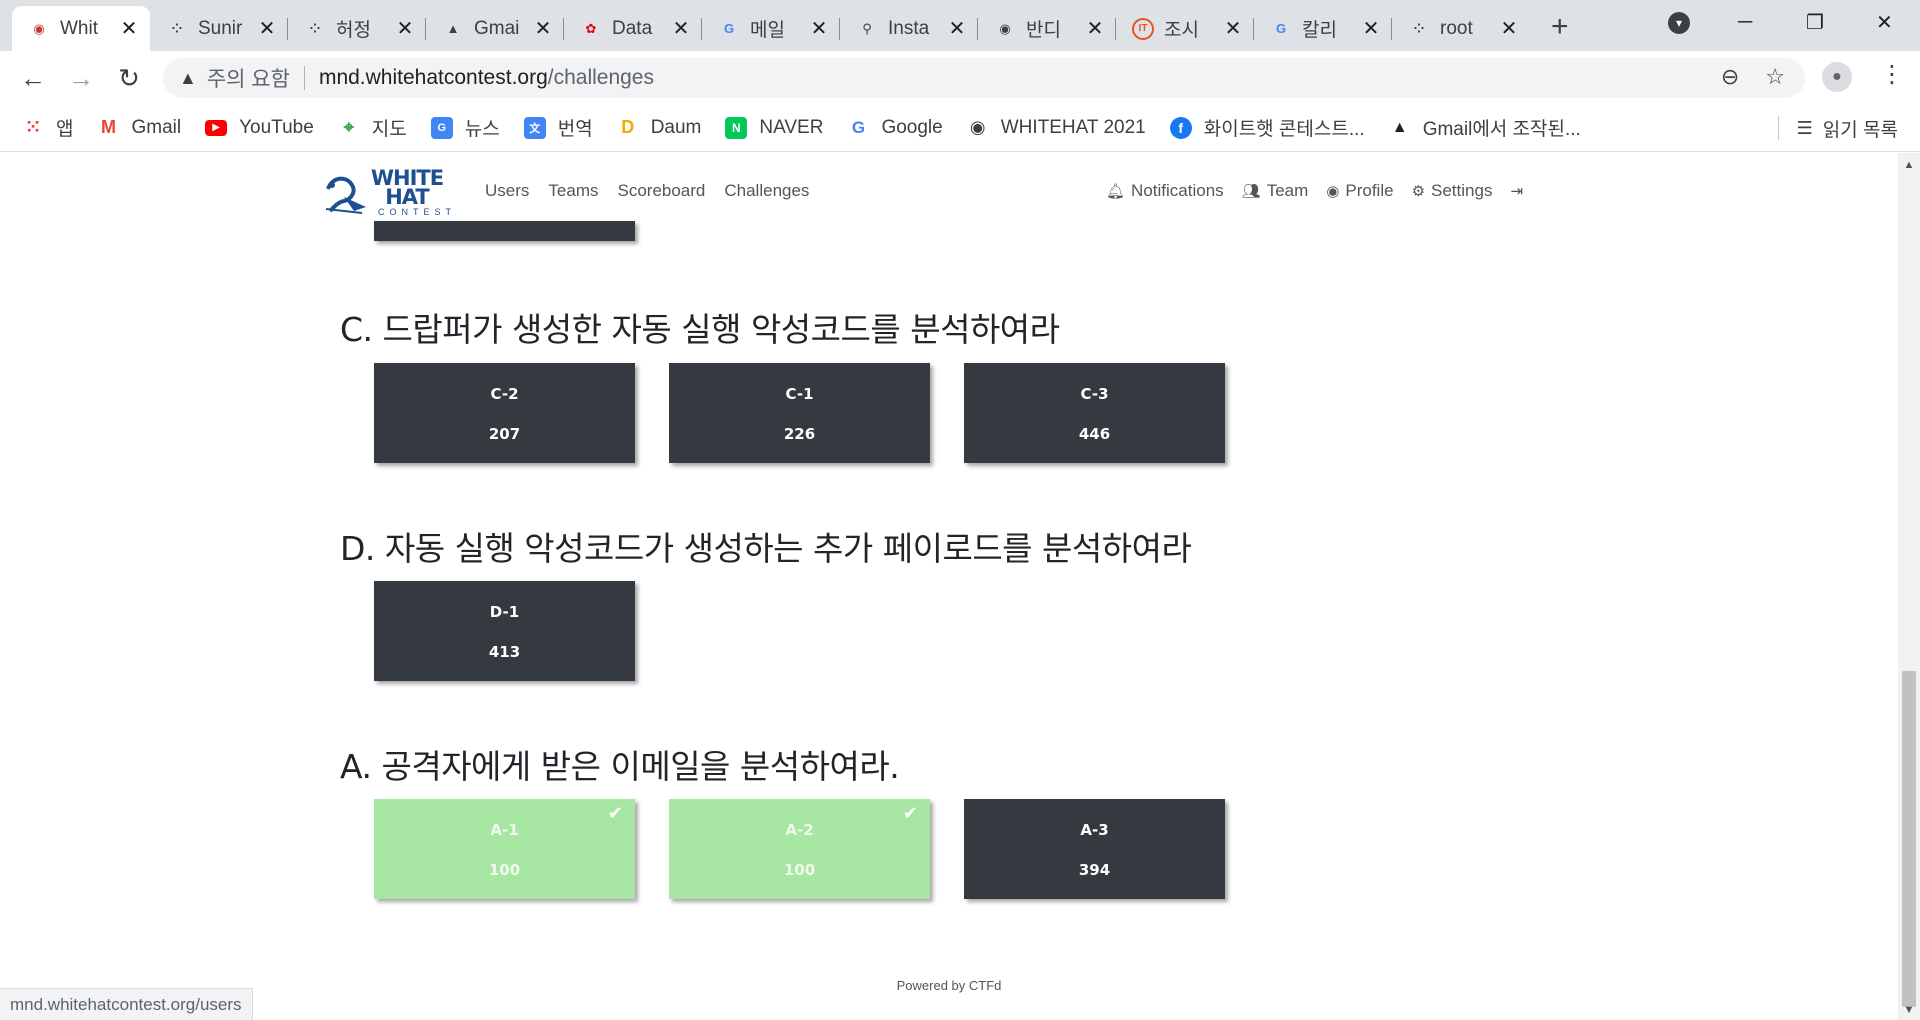 This screenshot has height=1020, width=1920. Describe the element at coordinates (504, 231) in the screenshot. I see `challenge-card-partial` at that location.